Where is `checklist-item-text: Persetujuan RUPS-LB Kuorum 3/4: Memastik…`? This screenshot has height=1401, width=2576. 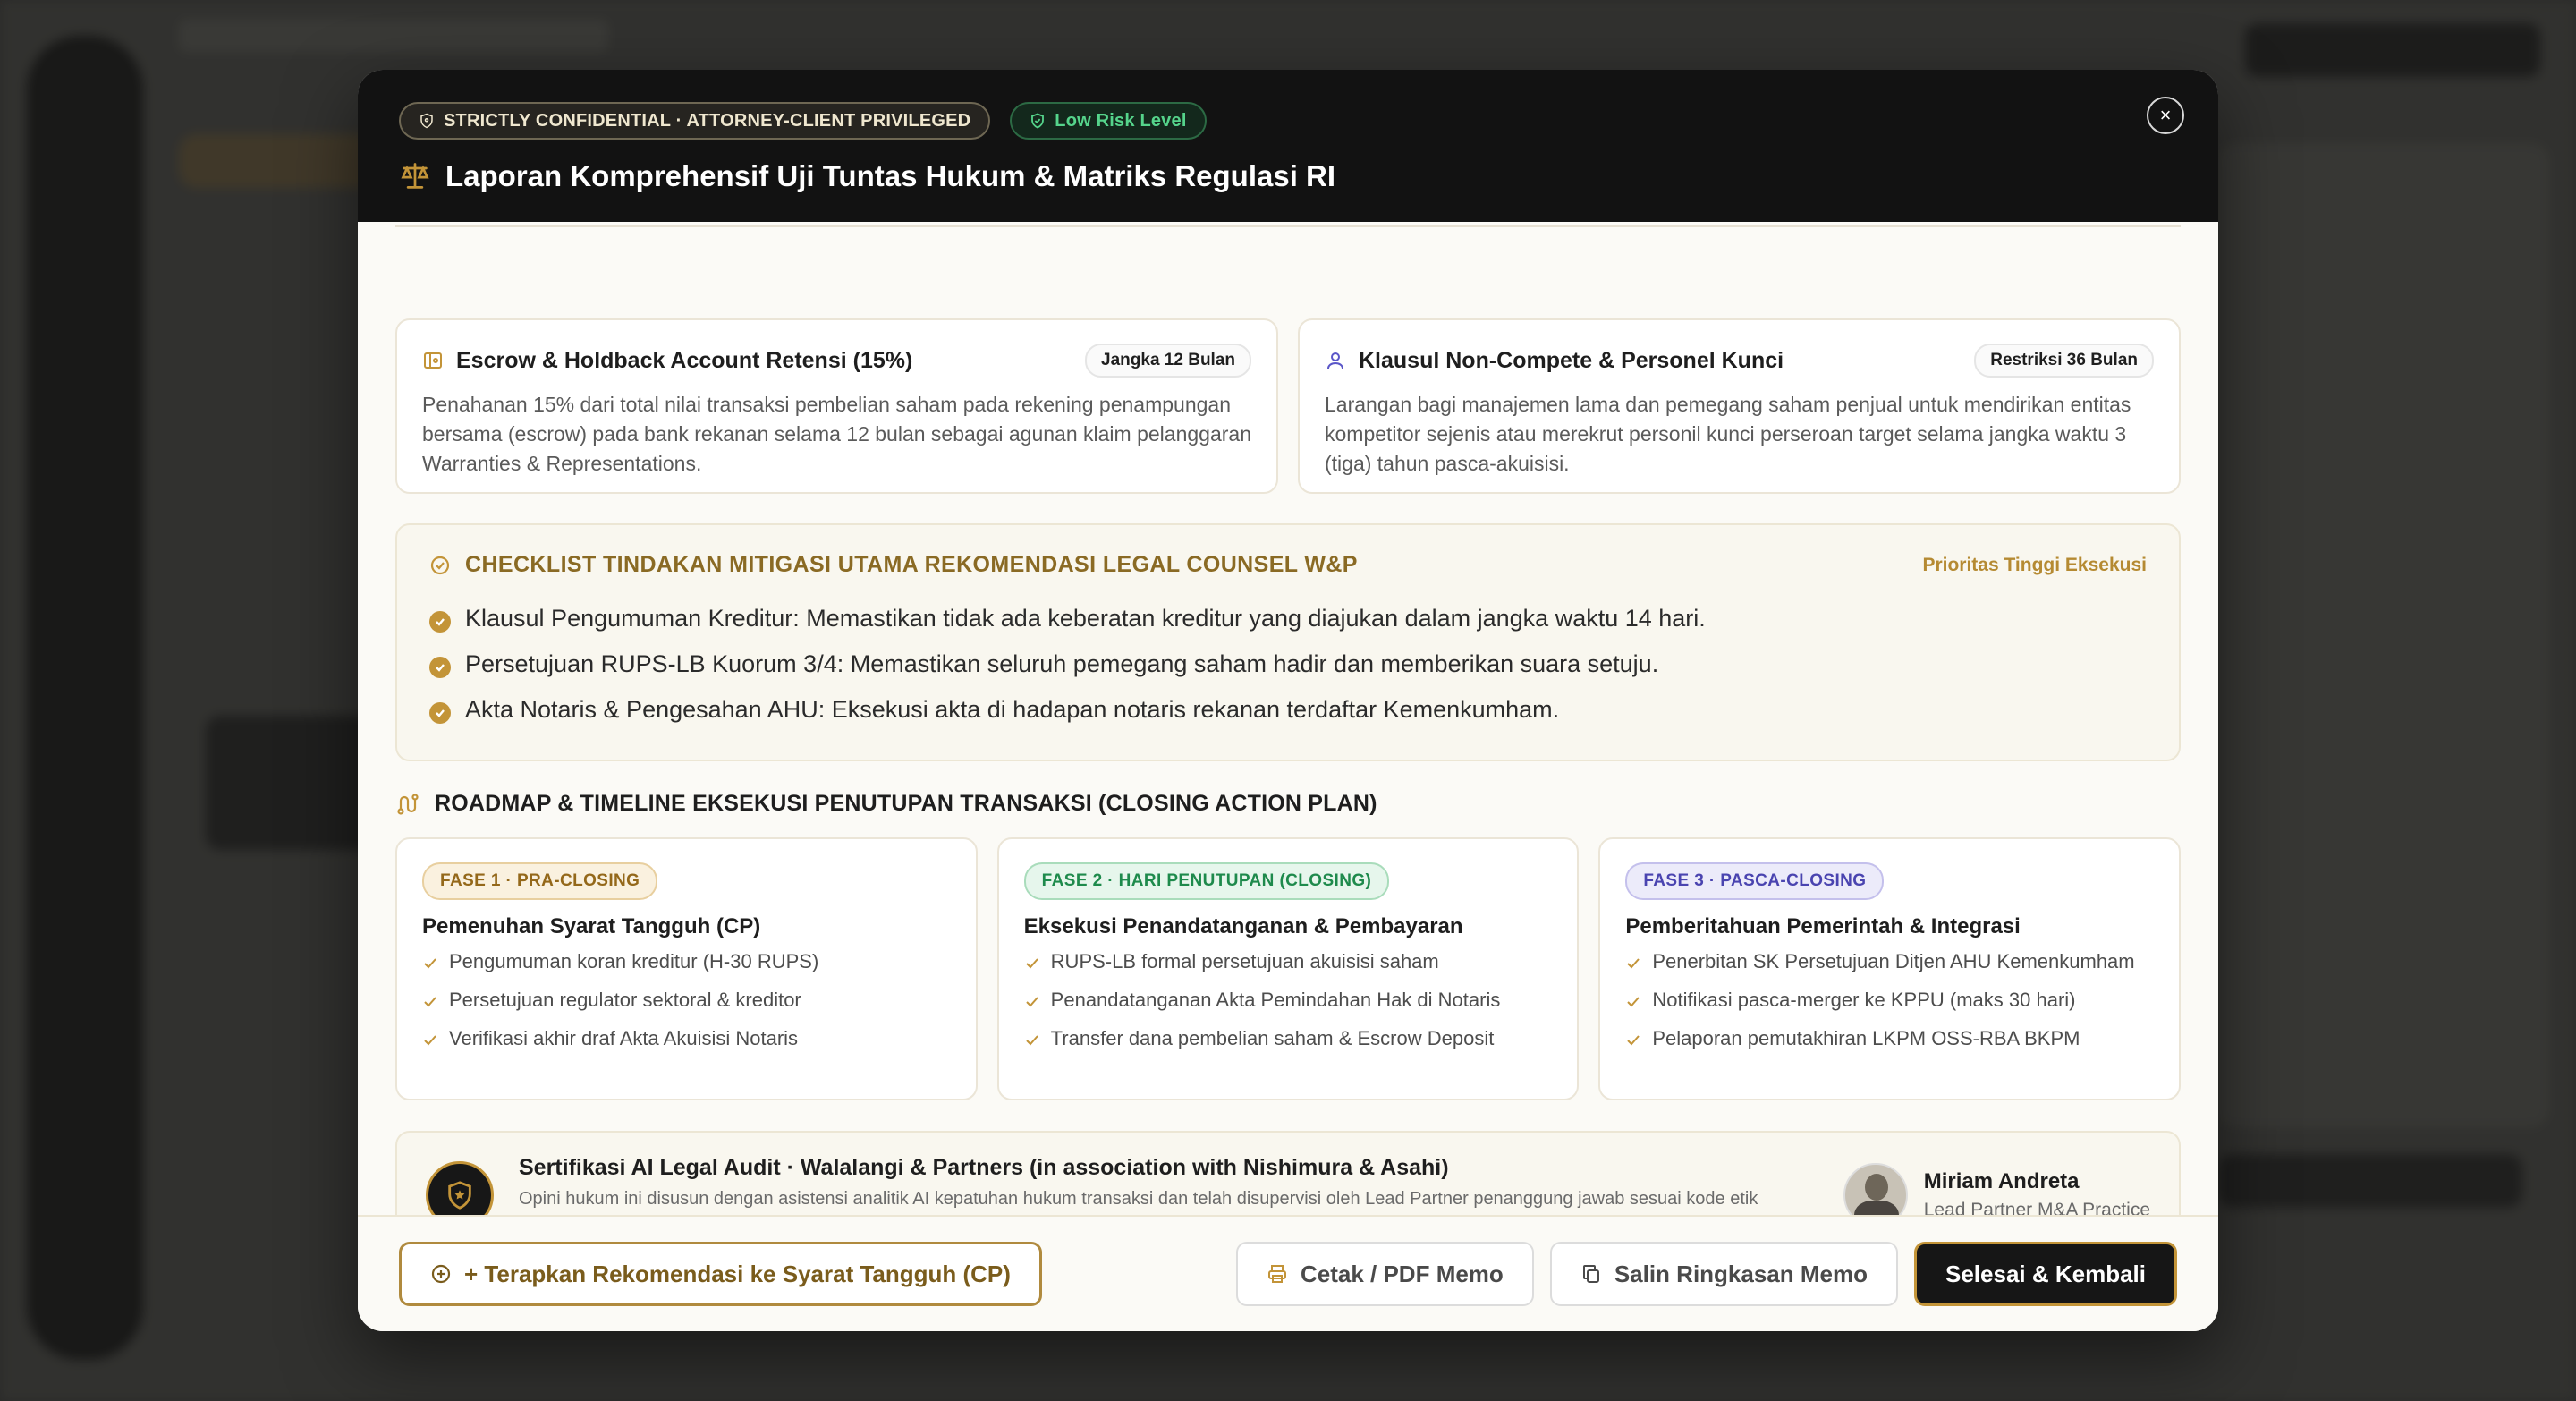 checklist-item-text: Persetujuan RUPS-LB Kuorum 3/4: Memastik… is located at coordinates (1062, 663).